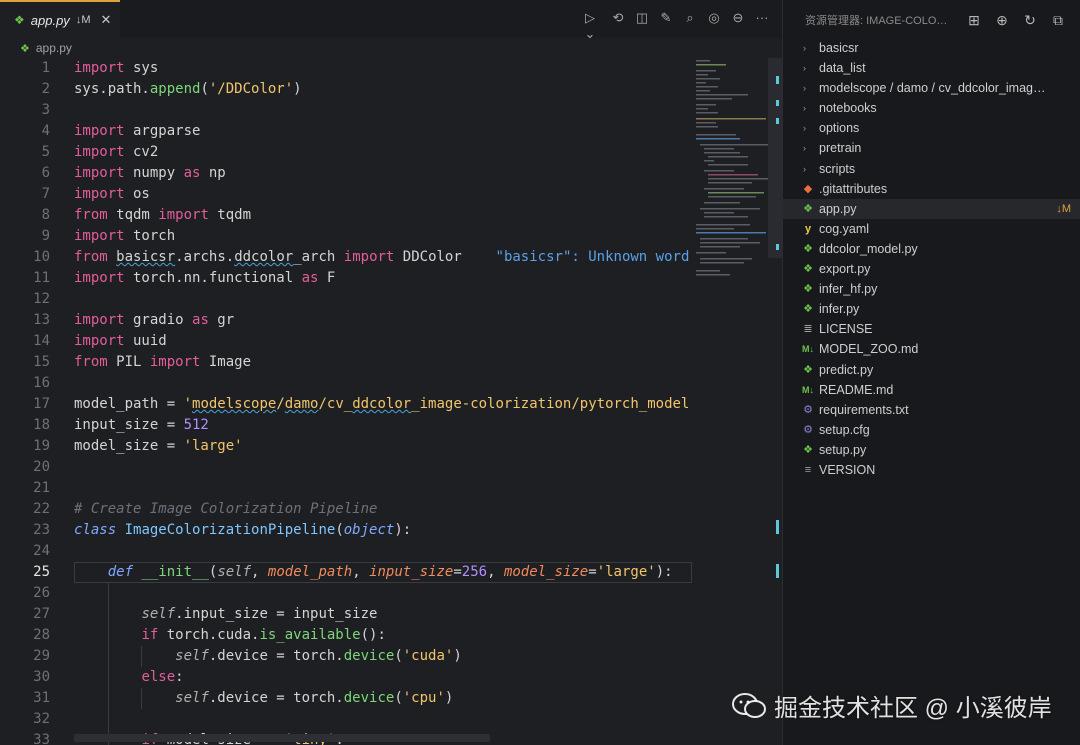 Image resolution: width=1080 pixels, height=745 pixels. I want to click on code-text: import argparse, so click(137, 131).